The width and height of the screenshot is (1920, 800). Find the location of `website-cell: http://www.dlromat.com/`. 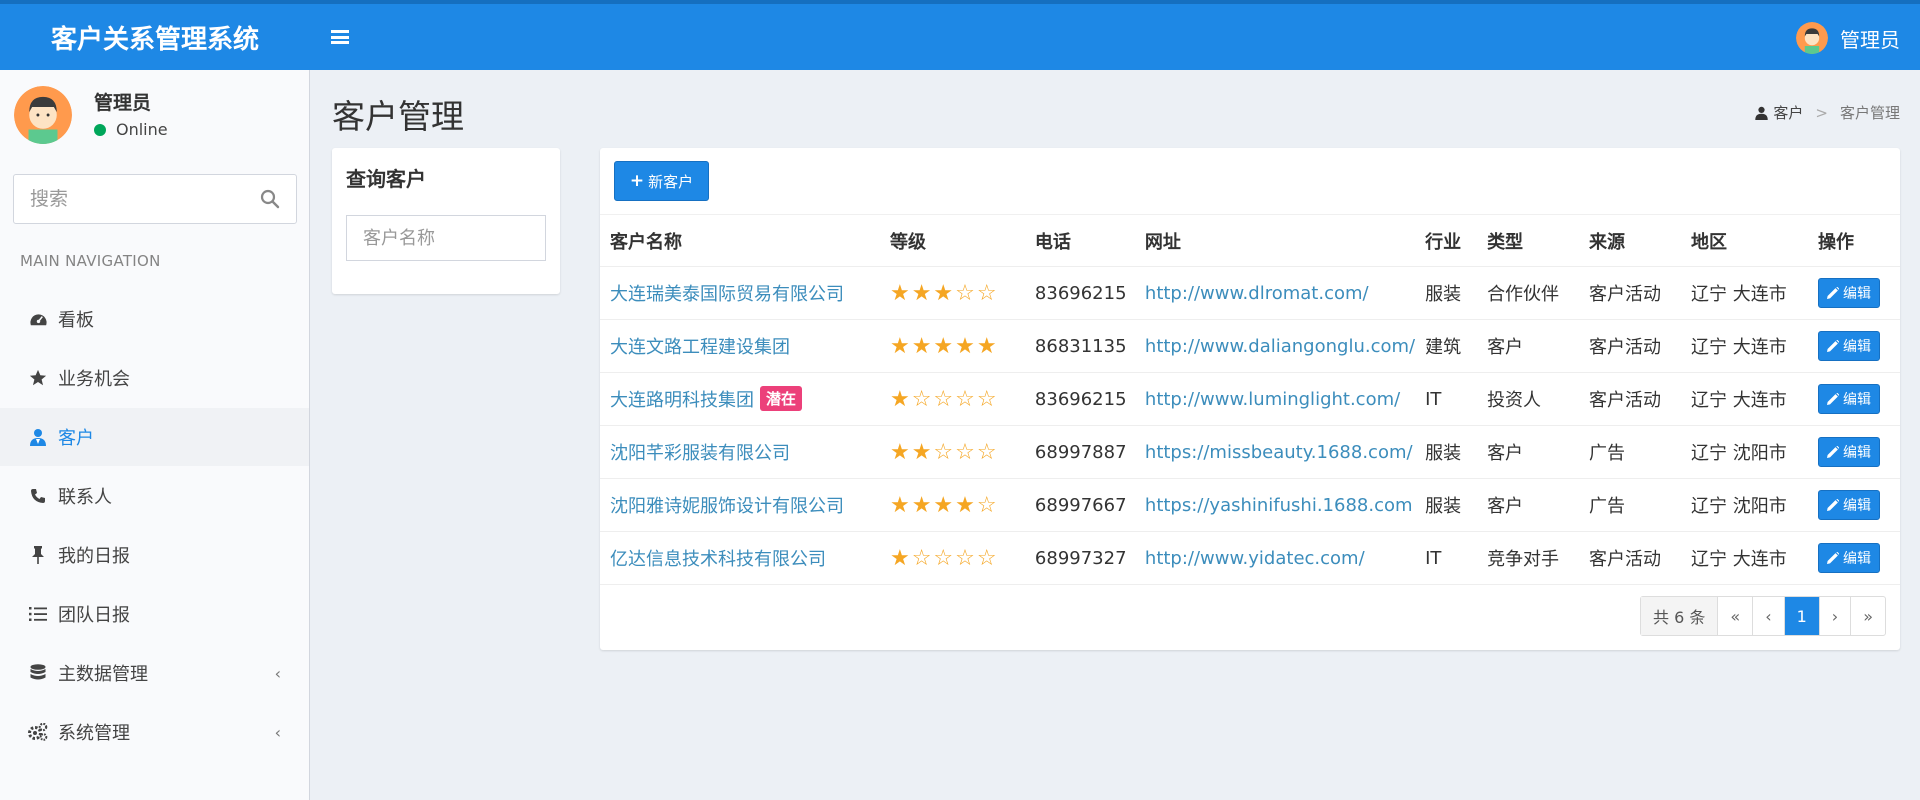

website-cell: http://www.dlromat.com/ is located at coordinates (1275, 293).